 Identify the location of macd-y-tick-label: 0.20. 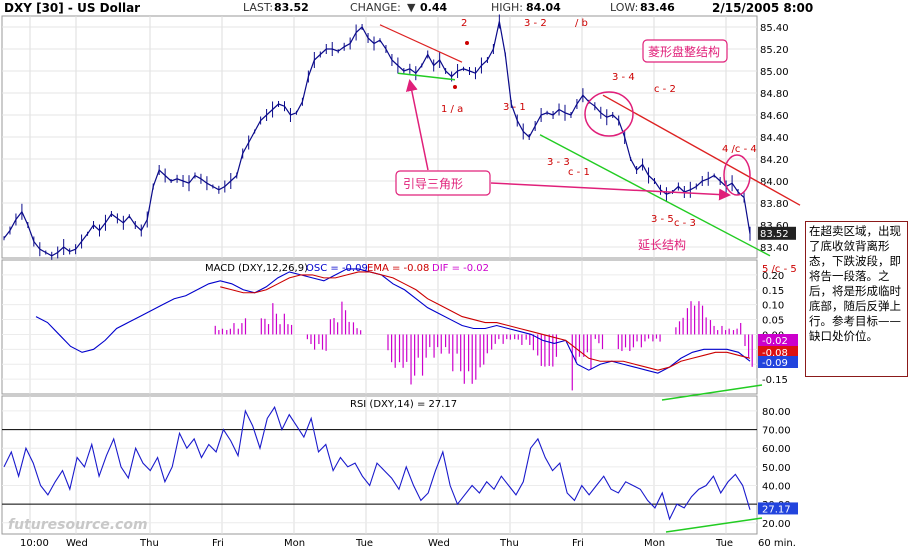
(773, 276).